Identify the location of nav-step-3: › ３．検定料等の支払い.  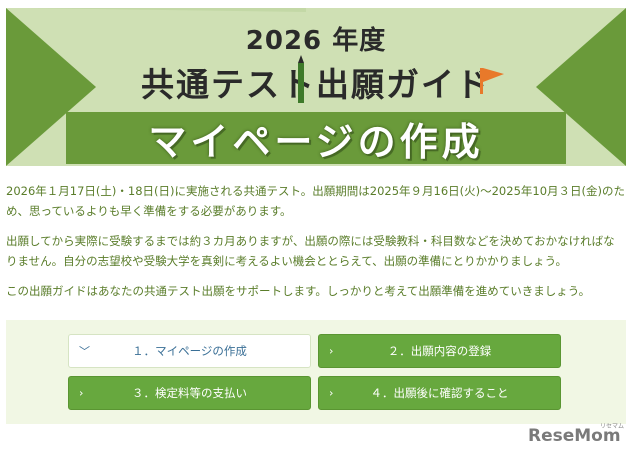
(189, 393).